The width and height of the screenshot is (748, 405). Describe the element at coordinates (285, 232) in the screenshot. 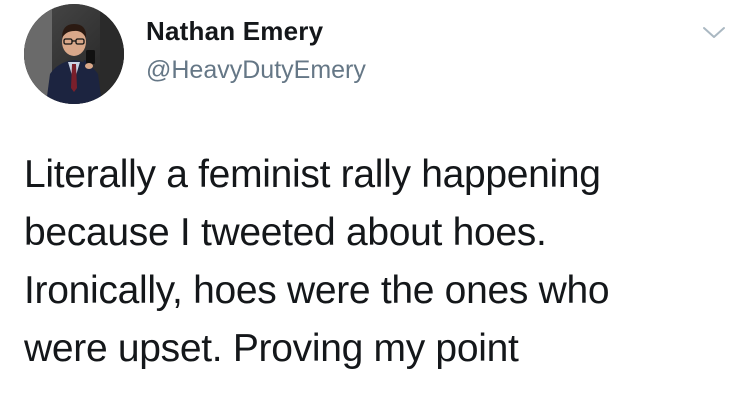

I see `tweet-text-line: because I tweeted about hoes.` at that location.